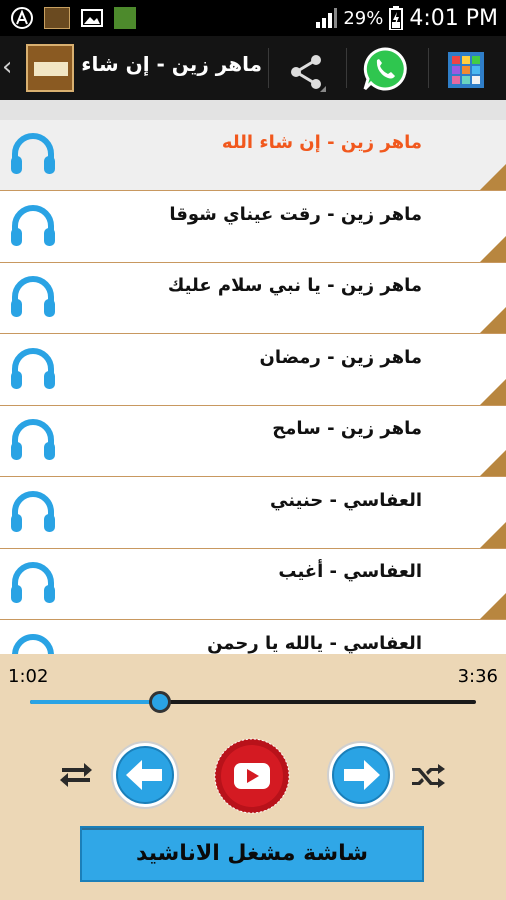  I want to click on track-title: ماهر زين - سامح, so click(347, 428).